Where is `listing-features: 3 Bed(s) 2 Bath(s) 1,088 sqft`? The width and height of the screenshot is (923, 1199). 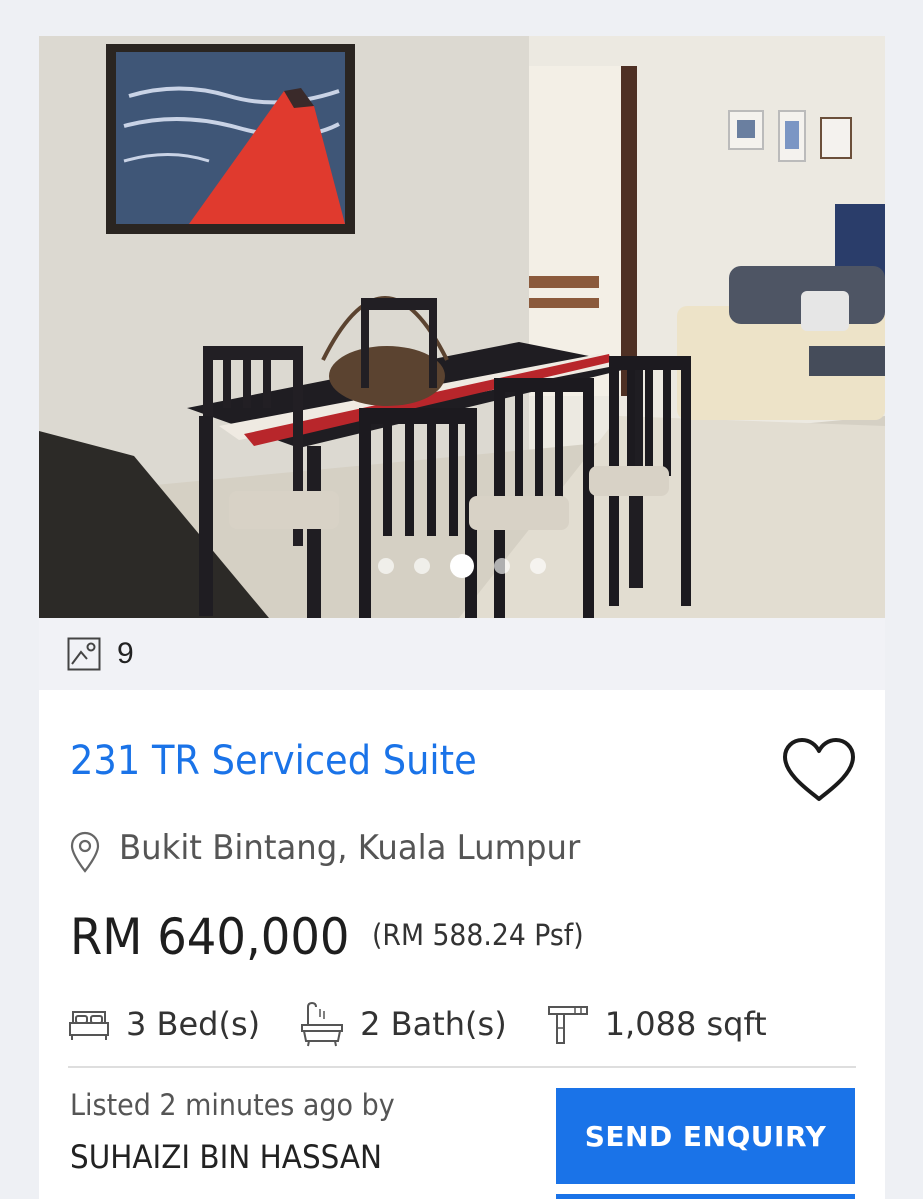
listing-features: 3 Bed(s) 2 Bath(s) 1,088 sqft is located at coordinates (437, 1024).